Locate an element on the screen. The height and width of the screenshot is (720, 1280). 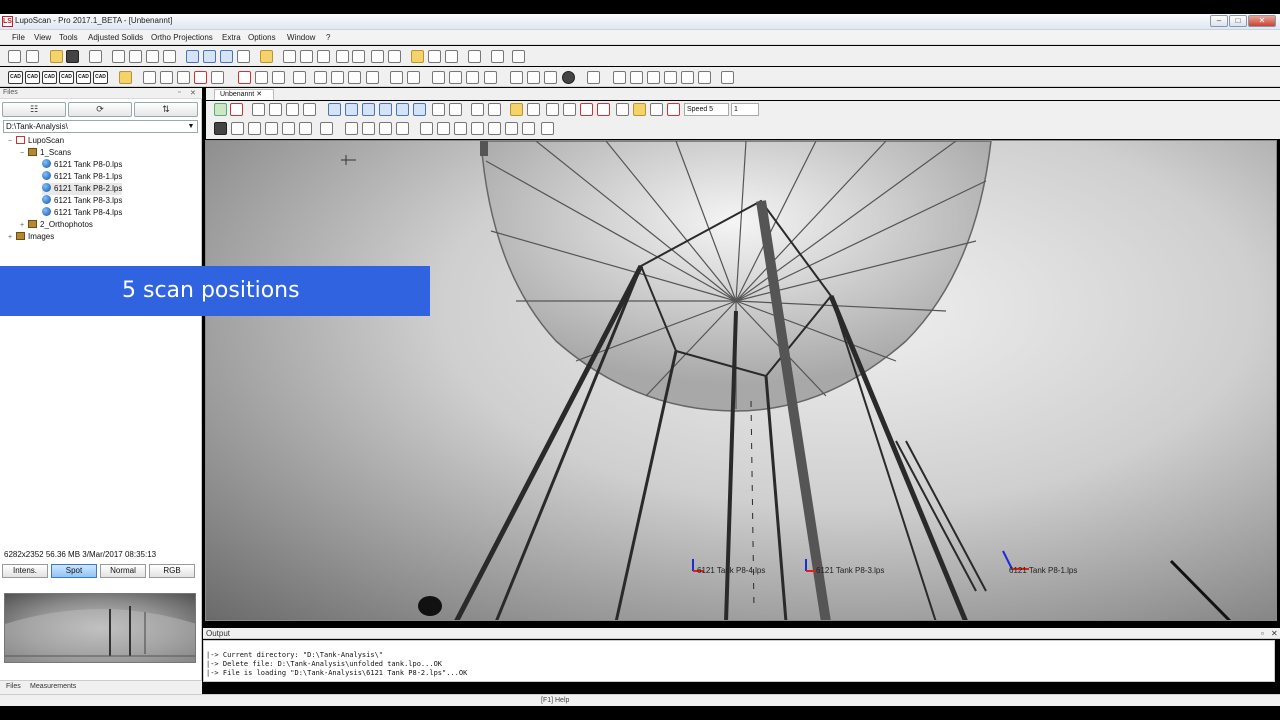
split-vertical-icon is located at coordinates (169, 56).